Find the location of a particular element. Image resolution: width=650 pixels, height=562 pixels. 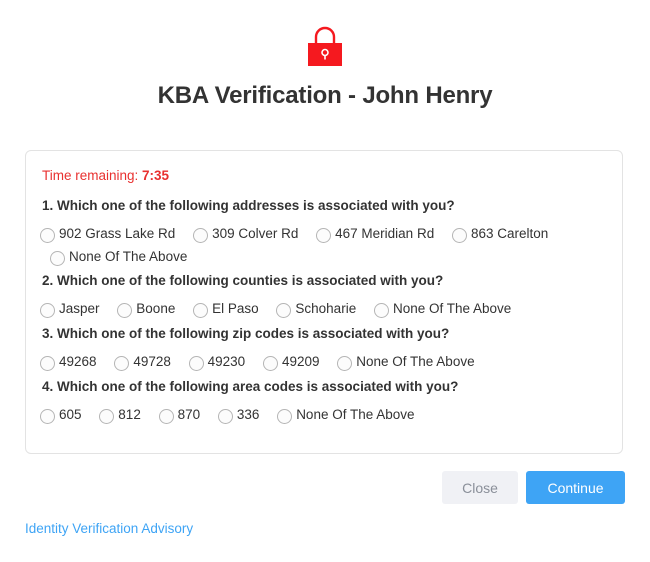

q4-option-4: 336 is located at coordinates (238, 414).